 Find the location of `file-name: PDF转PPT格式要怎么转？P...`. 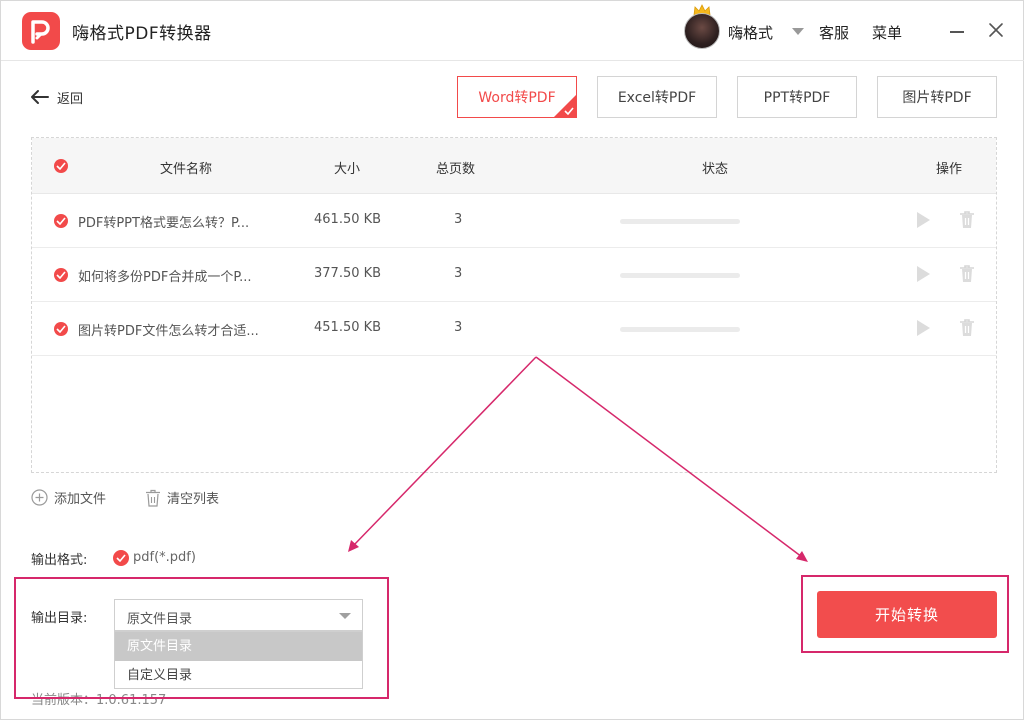

file-name: PDF转PPT格式要怎么转？P... is located at coordinates (164, 223).